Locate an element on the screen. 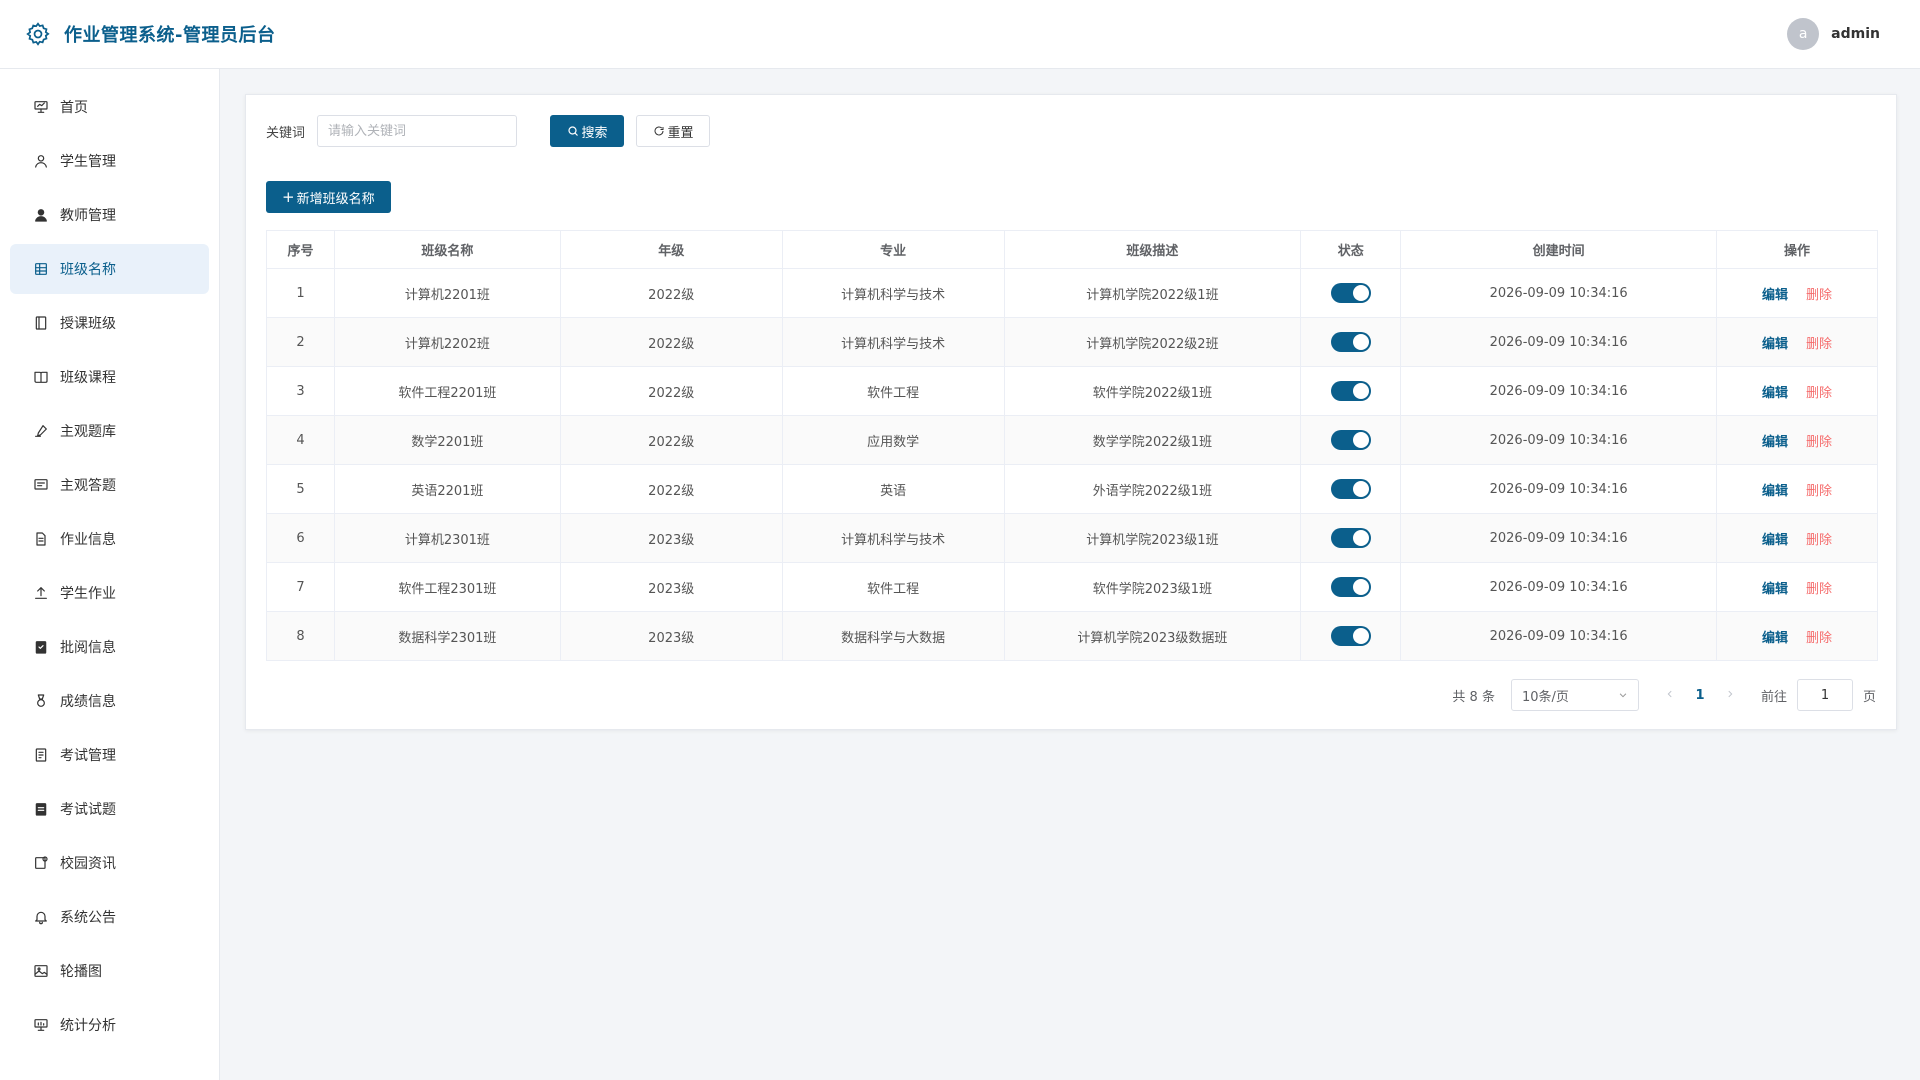 The image size is (1920, 1080). add-class-button-label: 新增班级名称 is located at coordinates (335, 199).